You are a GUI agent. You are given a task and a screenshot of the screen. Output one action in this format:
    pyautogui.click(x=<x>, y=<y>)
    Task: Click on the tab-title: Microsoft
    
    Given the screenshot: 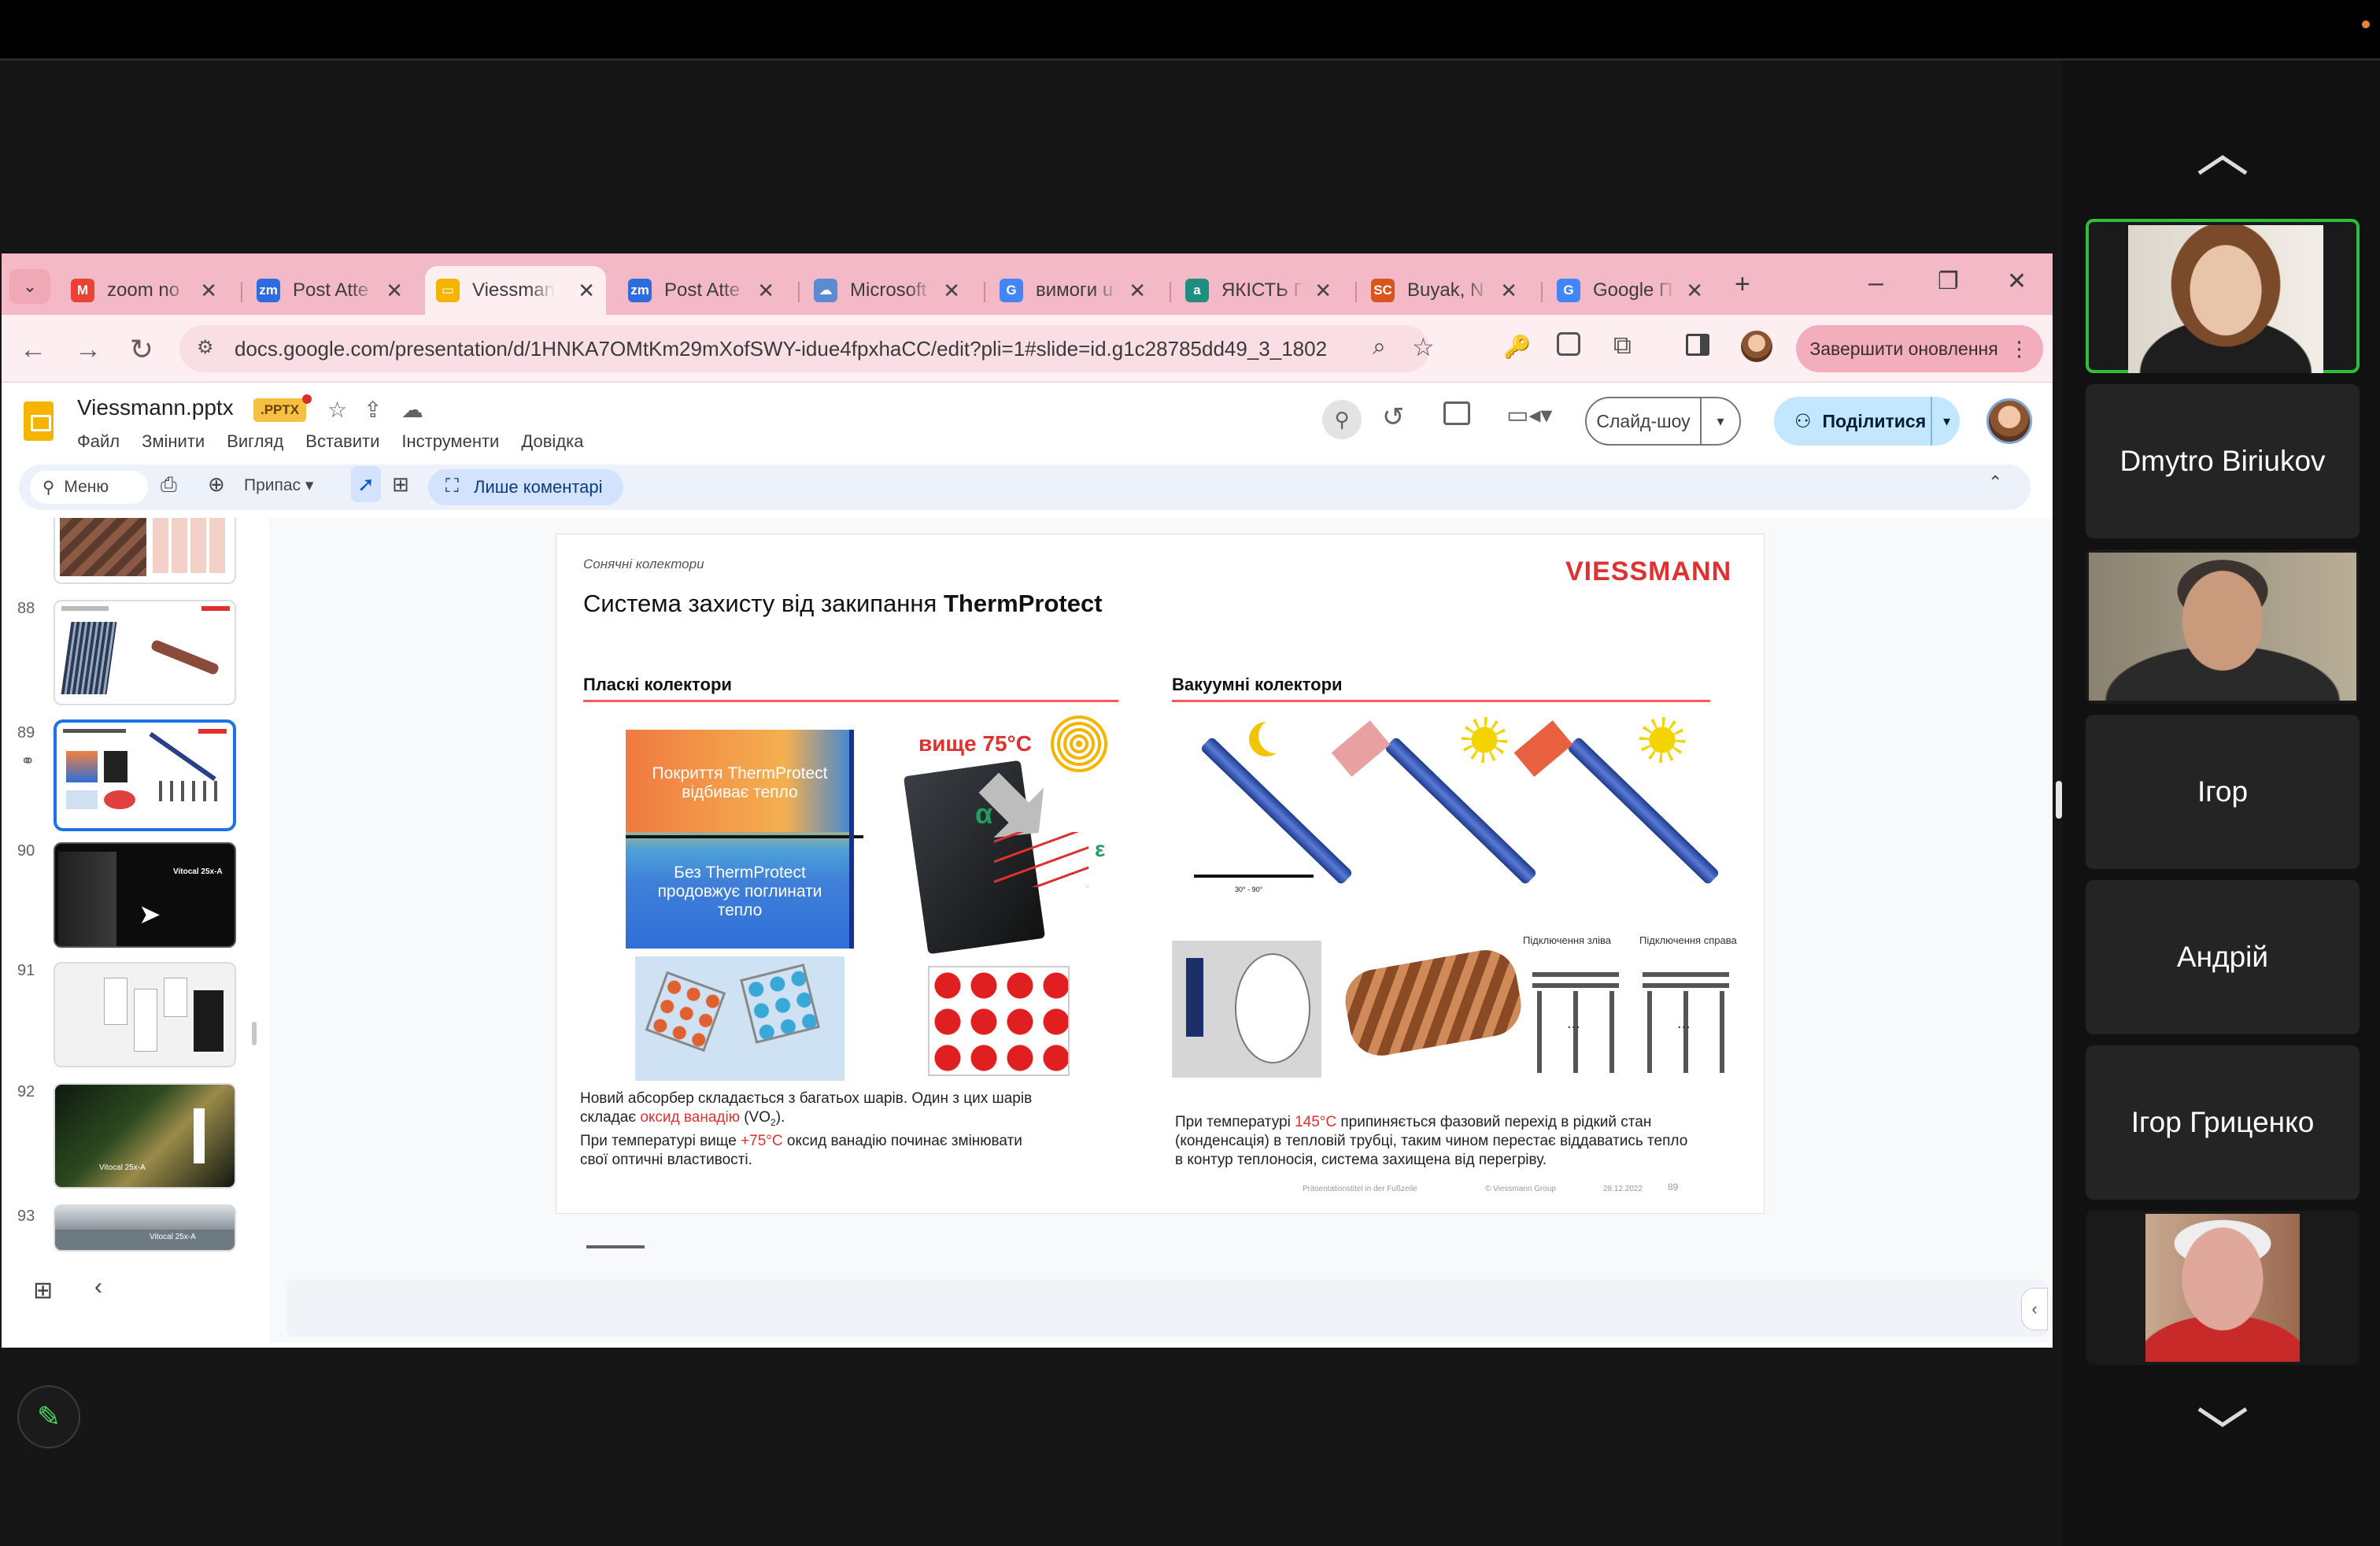 What is the action you would take?
    pyautogui.click(x=888, y=290)
    